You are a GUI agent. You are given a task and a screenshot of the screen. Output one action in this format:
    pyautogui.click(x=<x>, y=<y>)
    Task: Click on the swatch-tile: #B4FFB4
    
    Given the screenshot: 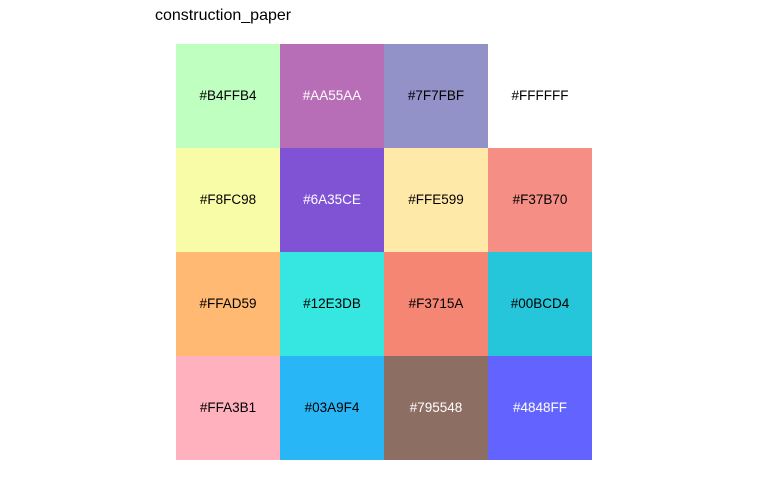 What is the action you would take?
    pyautogui.click(x=228, y=96)
    